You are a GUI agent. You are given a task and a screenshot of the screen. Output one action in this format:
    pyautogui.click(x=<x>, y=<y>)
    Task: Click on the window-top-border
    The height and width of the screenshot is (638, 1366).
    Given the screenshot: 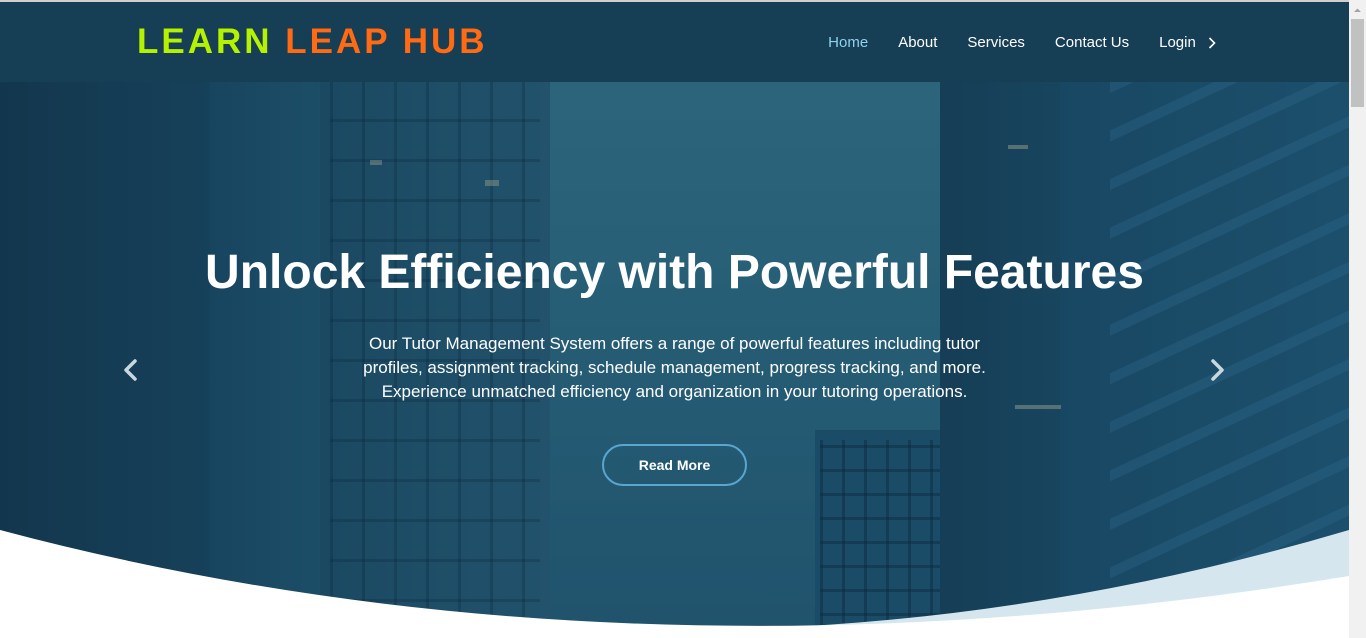 What is the action you would take?
    pyautogui.click(x=683, y=1)
    